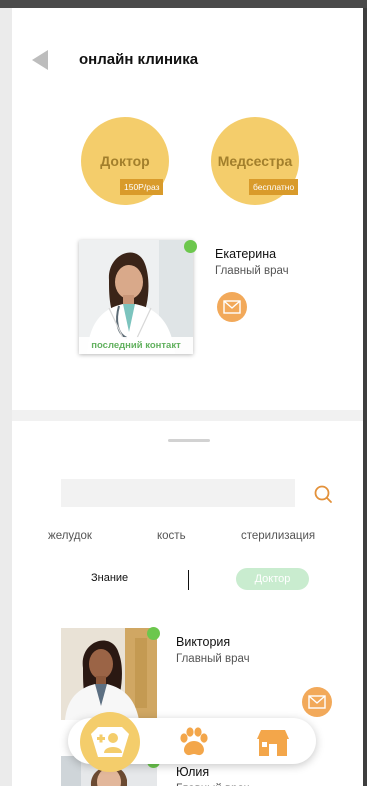  I want to click on nav-clinic-button, so click(110, 742).